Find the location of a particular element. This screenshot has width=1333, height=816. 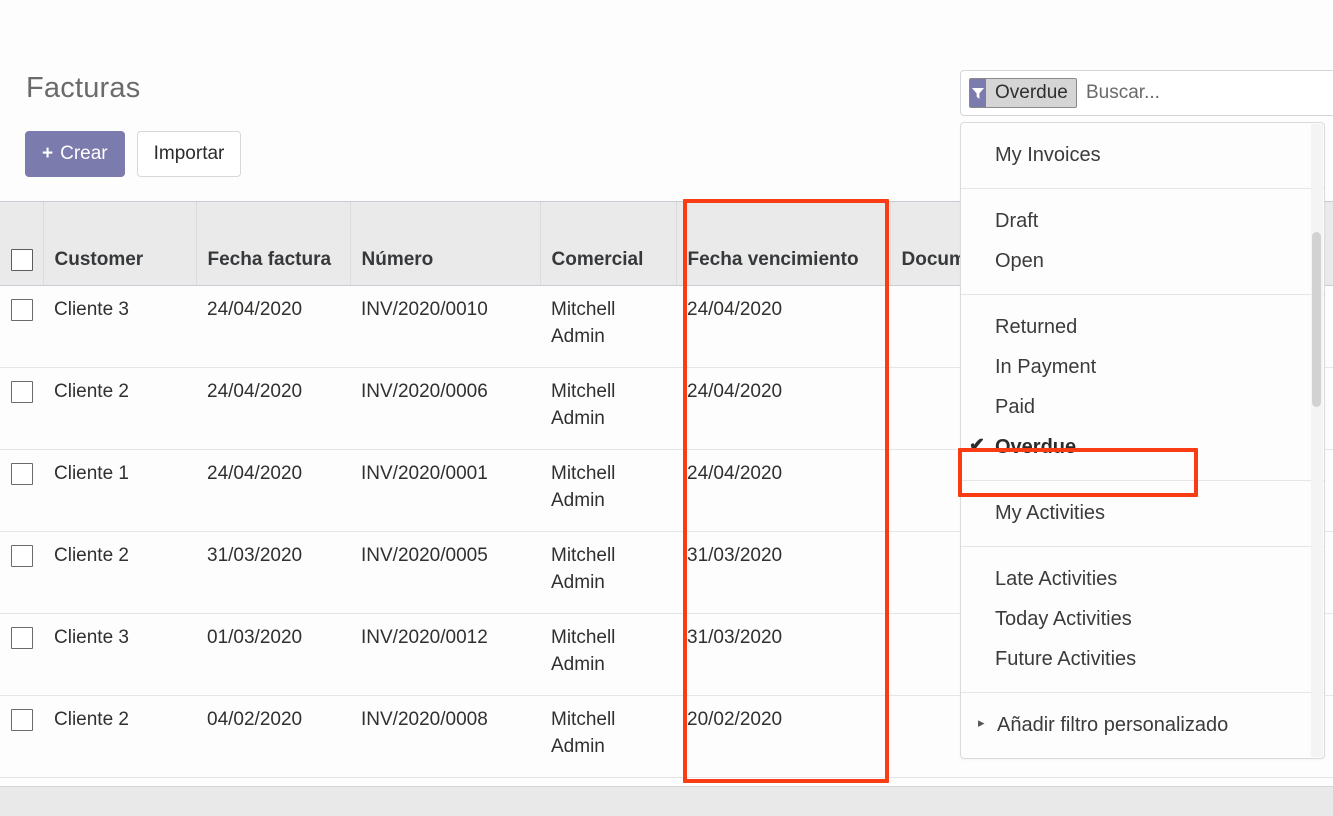

cell-numero: INV/2020/0012 is located at coordinates (445, 654).